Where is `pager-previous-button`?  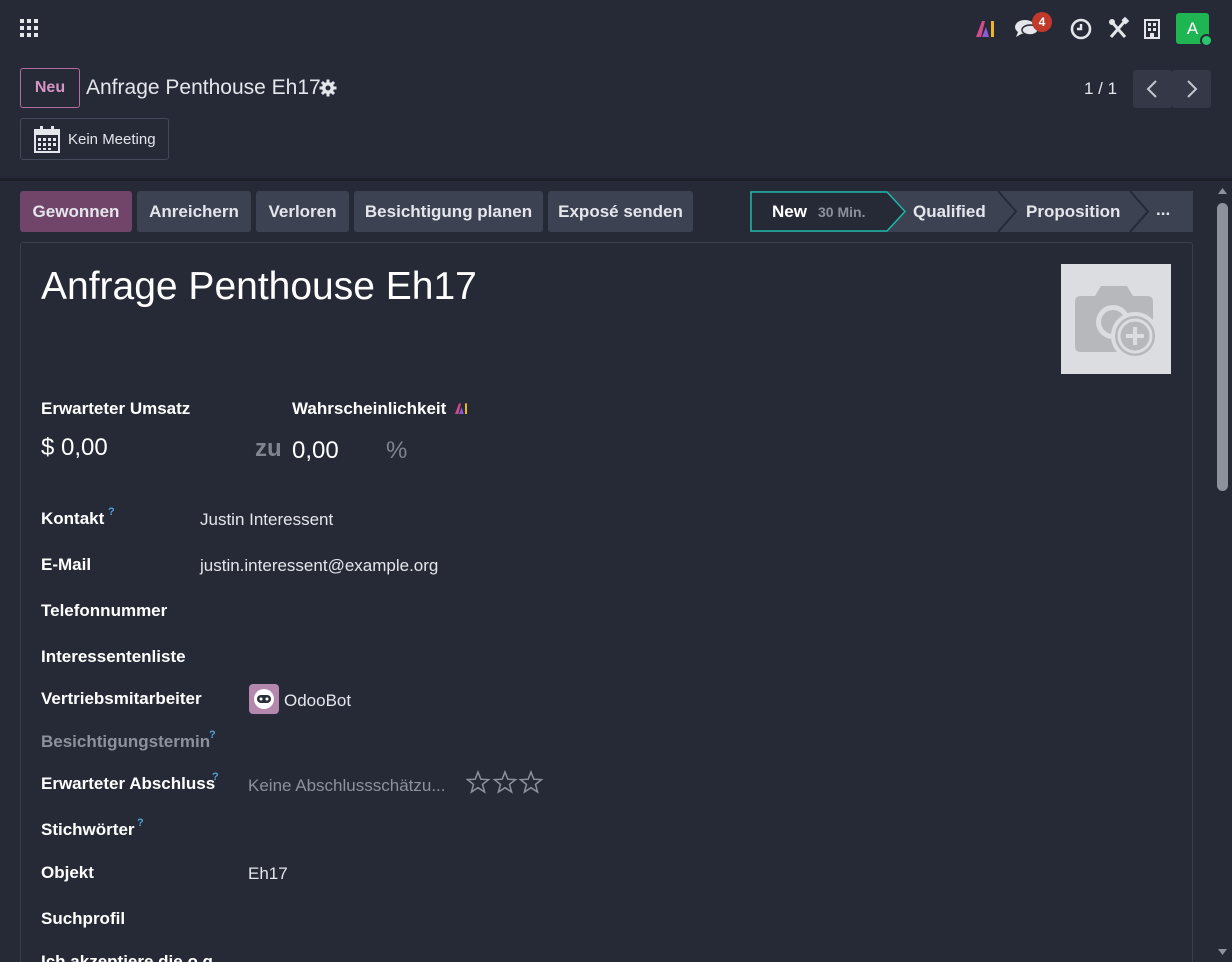 pager-previous-button is located at coordinates (1152, 89).